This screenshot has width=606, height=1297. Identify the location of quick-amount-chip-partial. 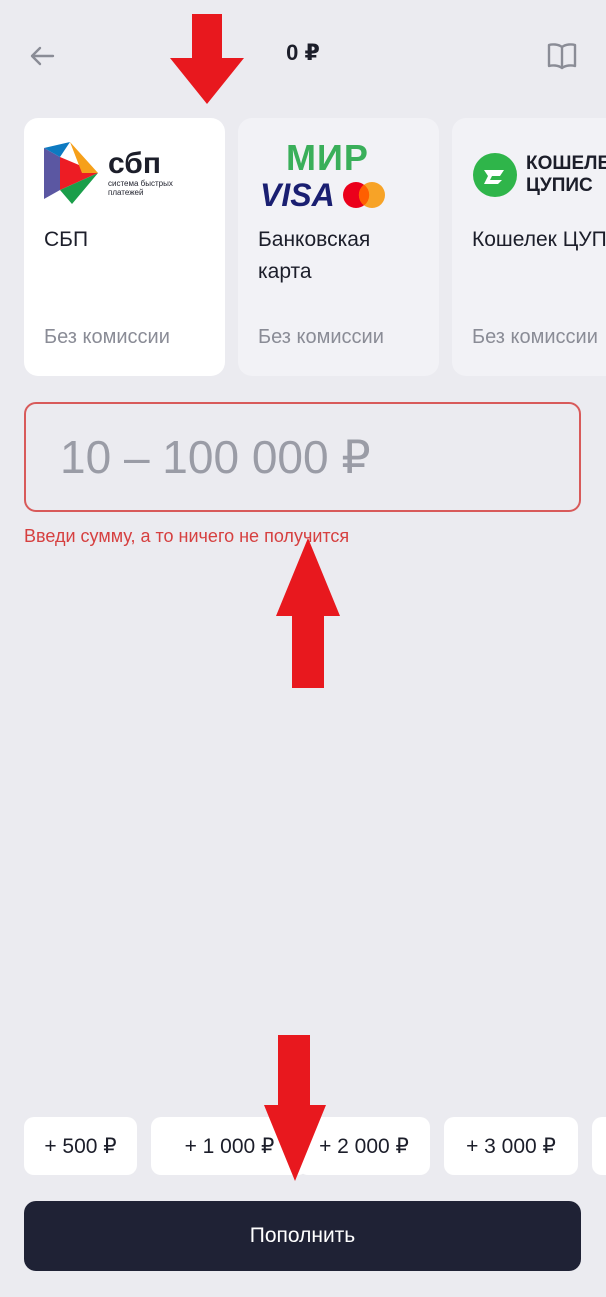
(599, 1146).